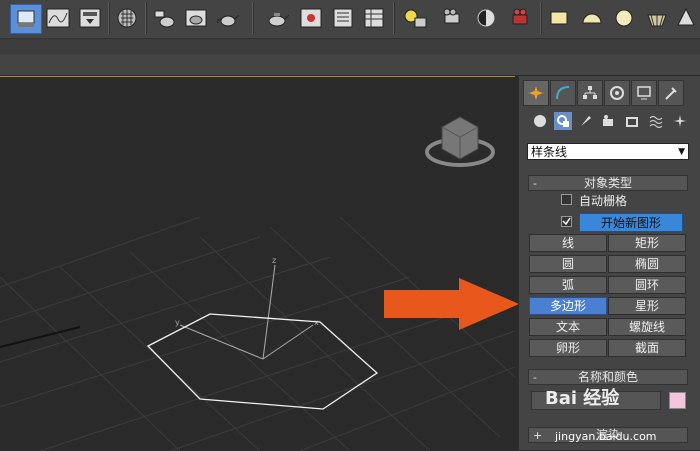 The image size is (700, 451). Describe the element at coordinates (647, 285) in the screenshot. I see `shape-button: 圆环` at that location.